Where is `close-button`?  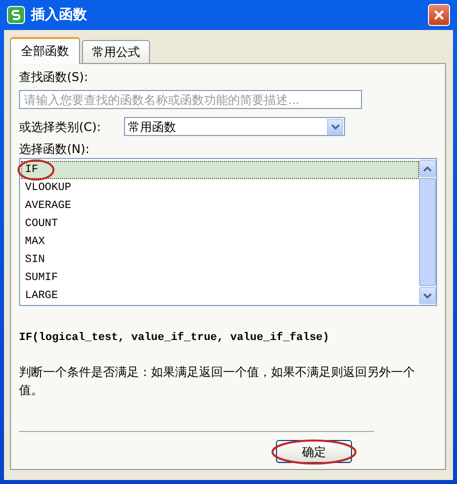 close-button is located at coordinates (439, 15).